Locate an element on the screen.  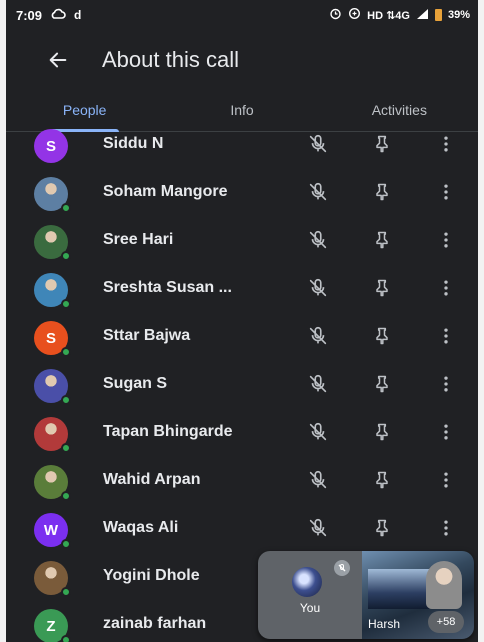
alarm-icon is located at coordinates (335, 15).